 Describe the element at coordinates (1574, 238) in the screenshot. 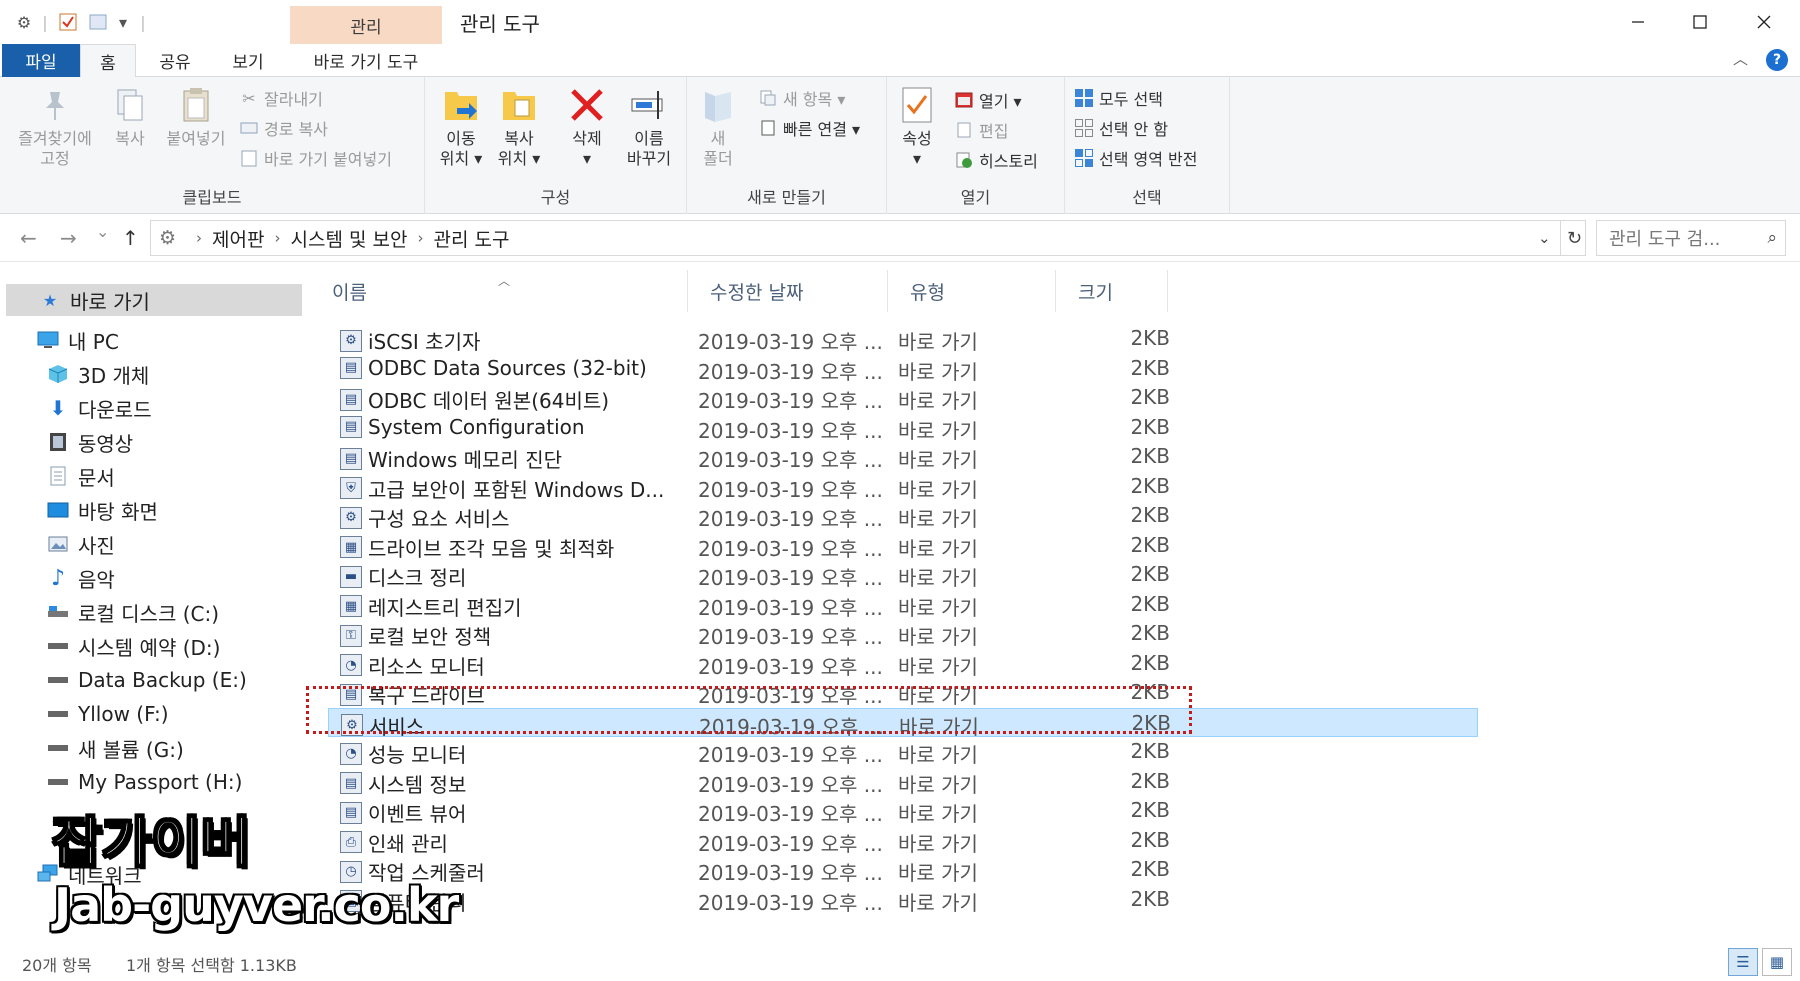

I see `refresh-icon: ↻` at that location.